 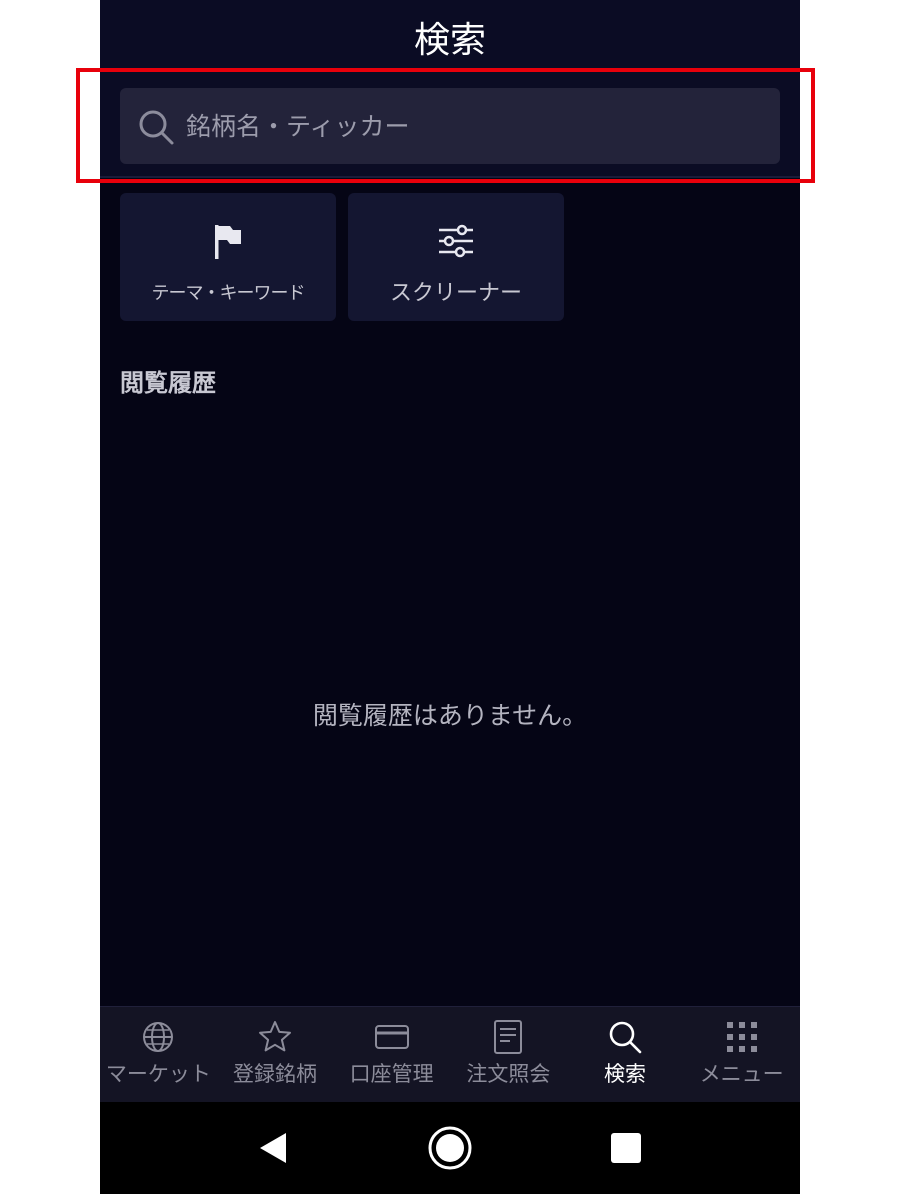 What do you see at coordinates (445, 125) in the screenshot?
I see `highlight-annotation` at bounding box center [445, 125].